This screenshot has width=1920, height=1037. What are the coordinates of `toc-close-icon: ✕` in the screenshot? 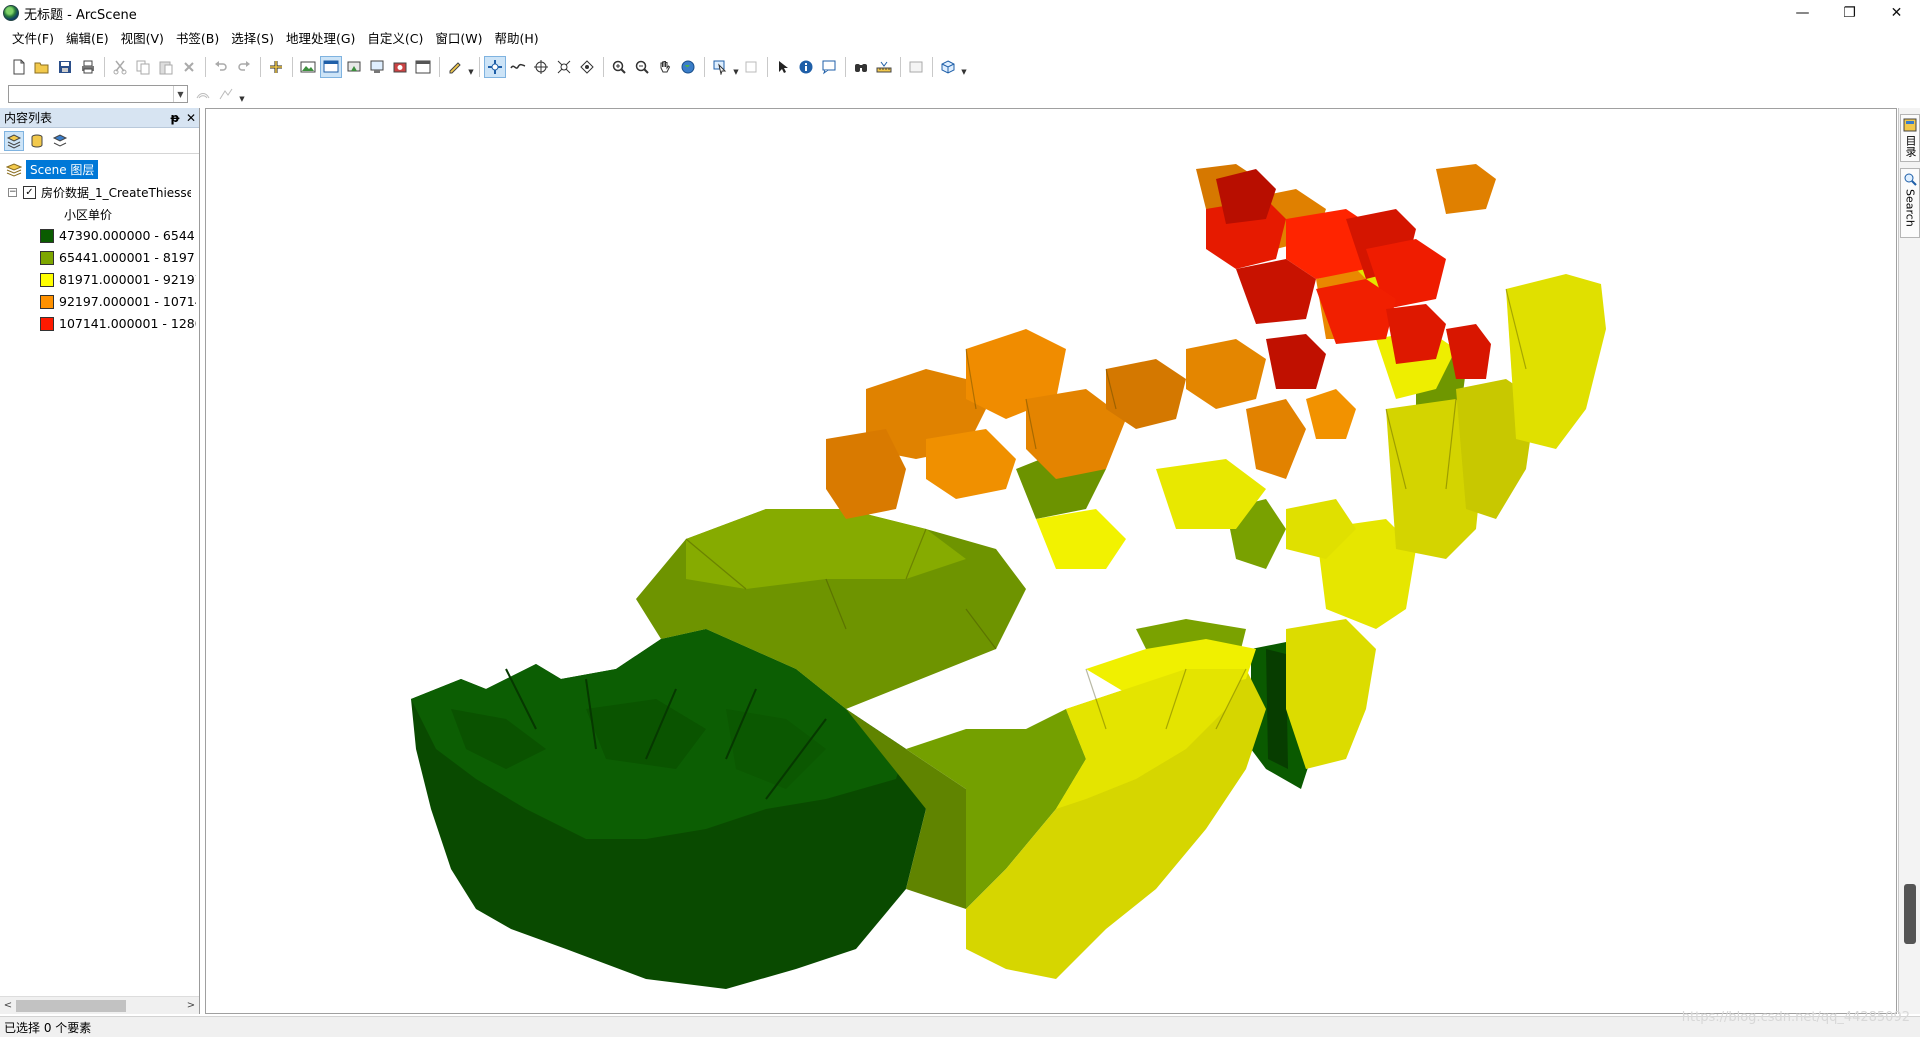 It's located at (191, 118).